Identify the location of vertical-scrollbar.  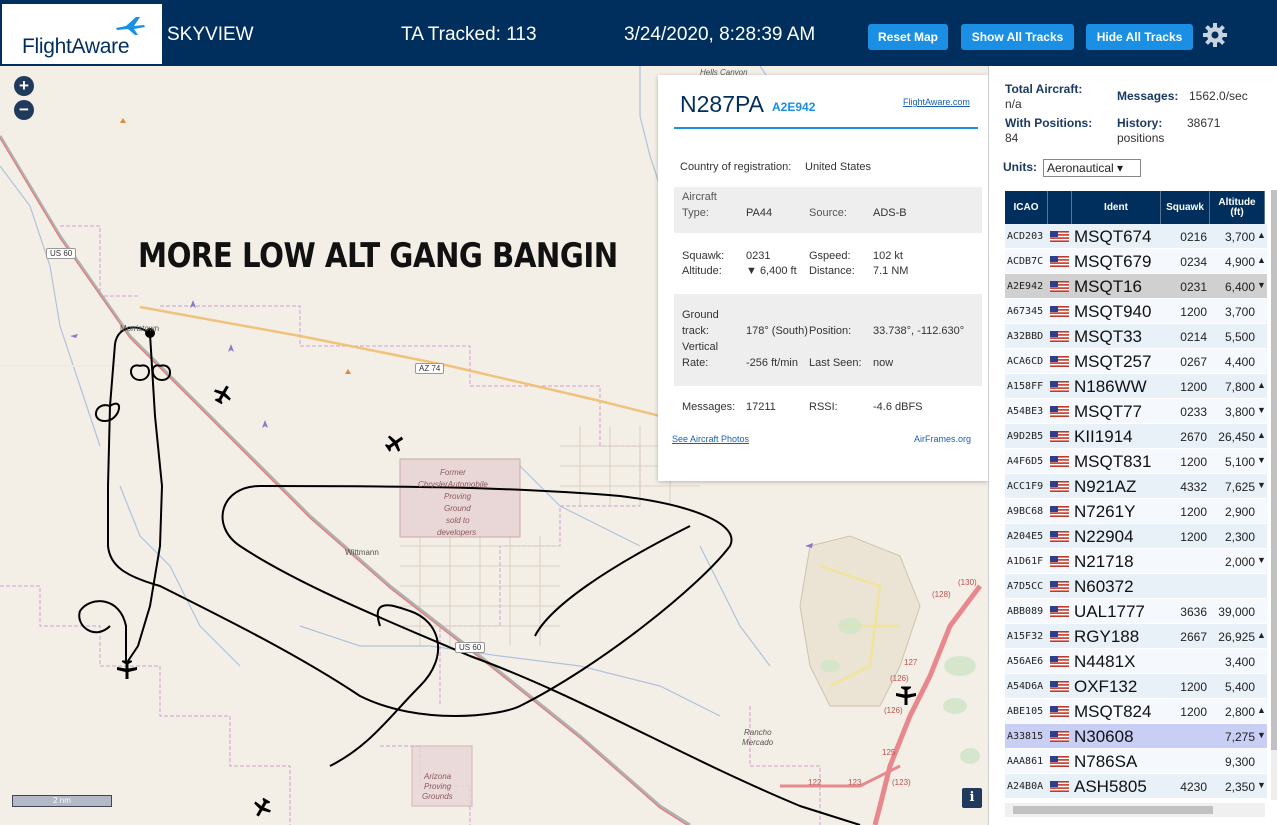
(1274, 495).